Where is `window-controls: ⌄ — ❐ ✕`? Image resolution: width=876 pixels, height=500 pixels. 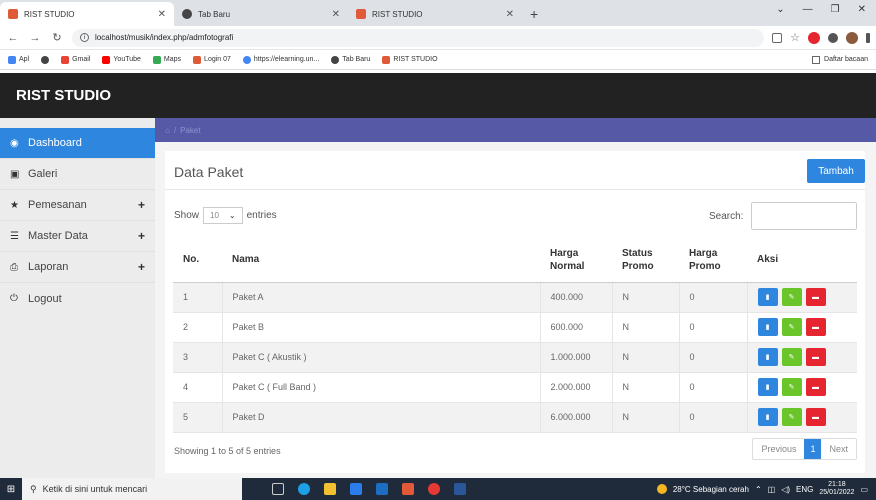 window-controls: ⌄ — ❐ ✕ is located at coordinates (826, 9).